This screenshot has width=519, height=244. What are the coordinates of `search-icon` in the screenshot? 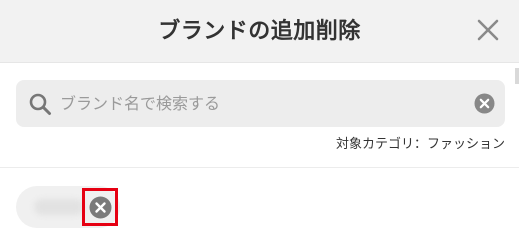 It's located at (40, 104).